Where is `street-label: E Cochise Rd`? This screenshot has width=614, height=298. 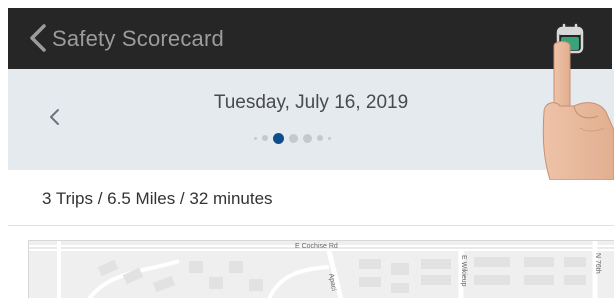
street-label: E Cochise Rd is located at coordinates (316, 246).